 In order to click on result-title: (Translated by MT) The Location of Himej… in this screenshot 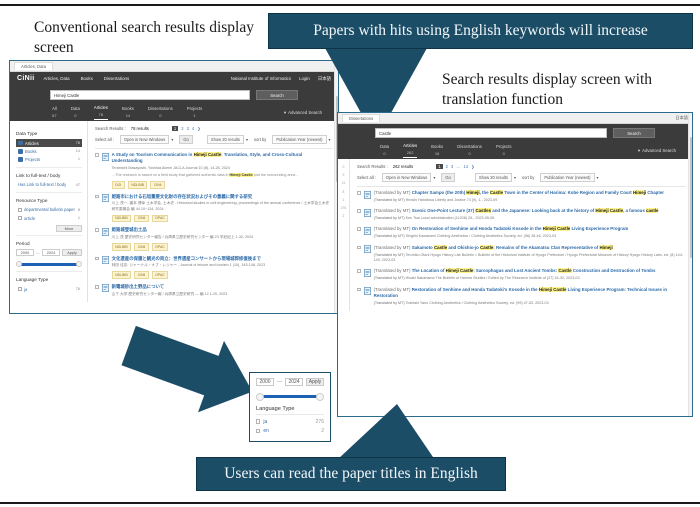, I will do `click(530, 271)`.